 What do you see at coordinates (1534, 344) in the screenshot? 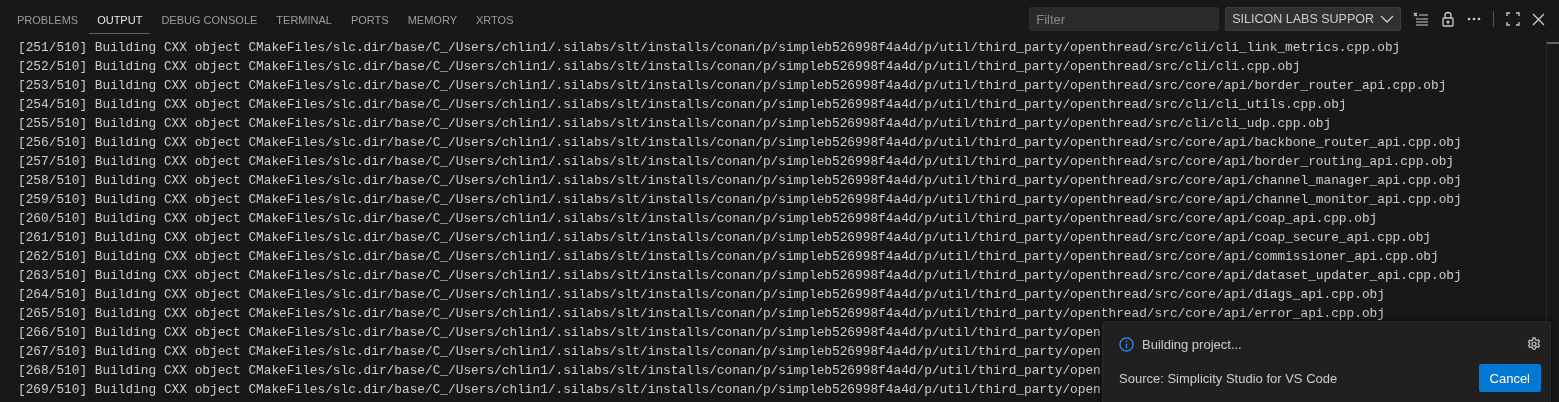
I see `settings-icon` at bounding box center [1534, 344].